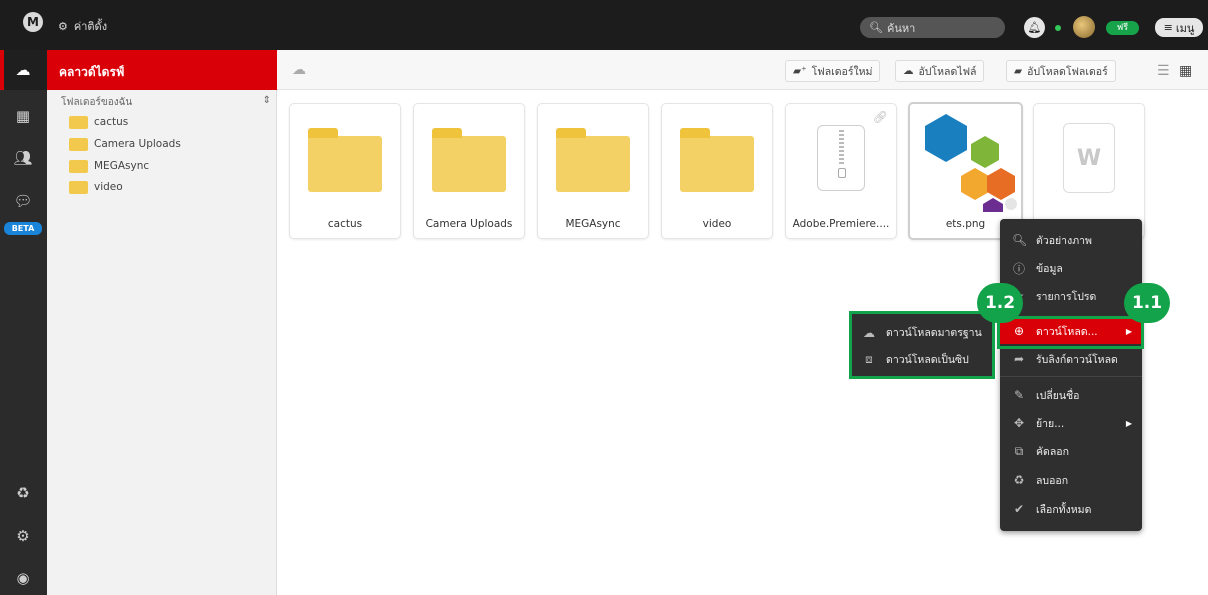 The image size is (1208, 595). I want to click on menu-divider, so click(1071, 376).